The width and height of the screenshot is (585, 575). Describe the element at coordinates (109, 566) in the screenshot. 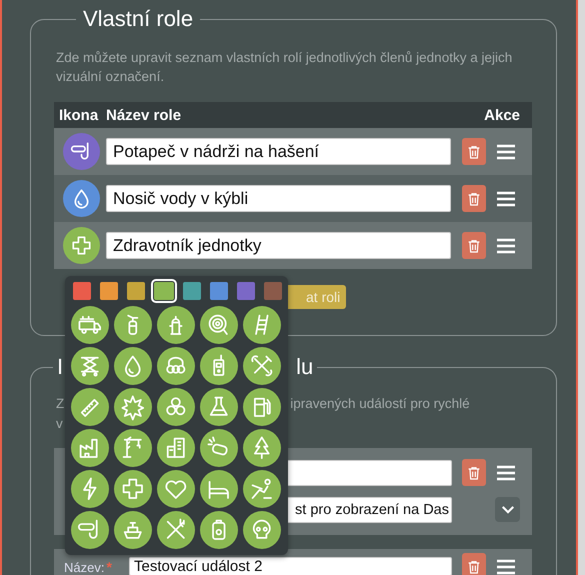

I see `required-mark: *` at that location.